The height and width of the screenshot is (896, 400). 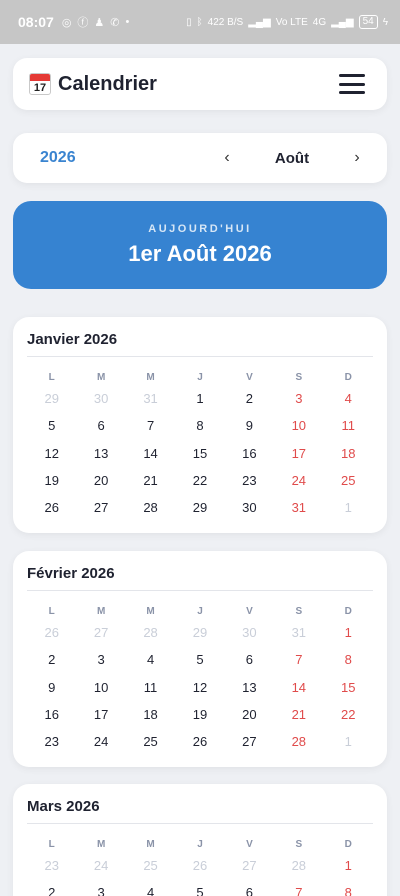 I want to click on battery-icon: 54, so click(x=368, y=22).